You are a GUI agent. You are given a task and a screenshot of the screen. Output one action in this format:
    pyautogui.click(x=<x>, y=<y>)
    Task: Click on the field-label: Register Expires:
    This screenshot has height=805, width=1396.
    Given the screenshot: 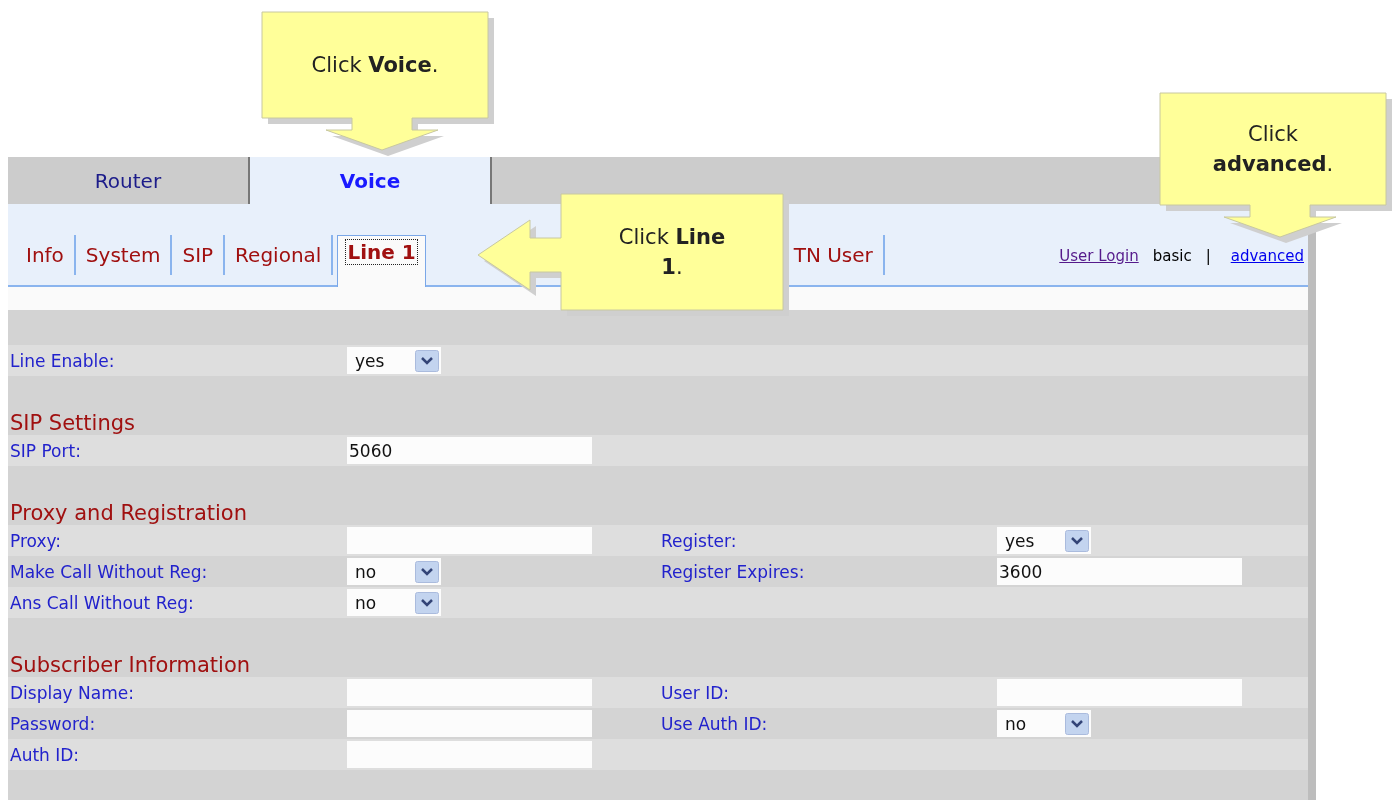 What is the action you would take?
    pyautogui.click(x=733, y=571)
    